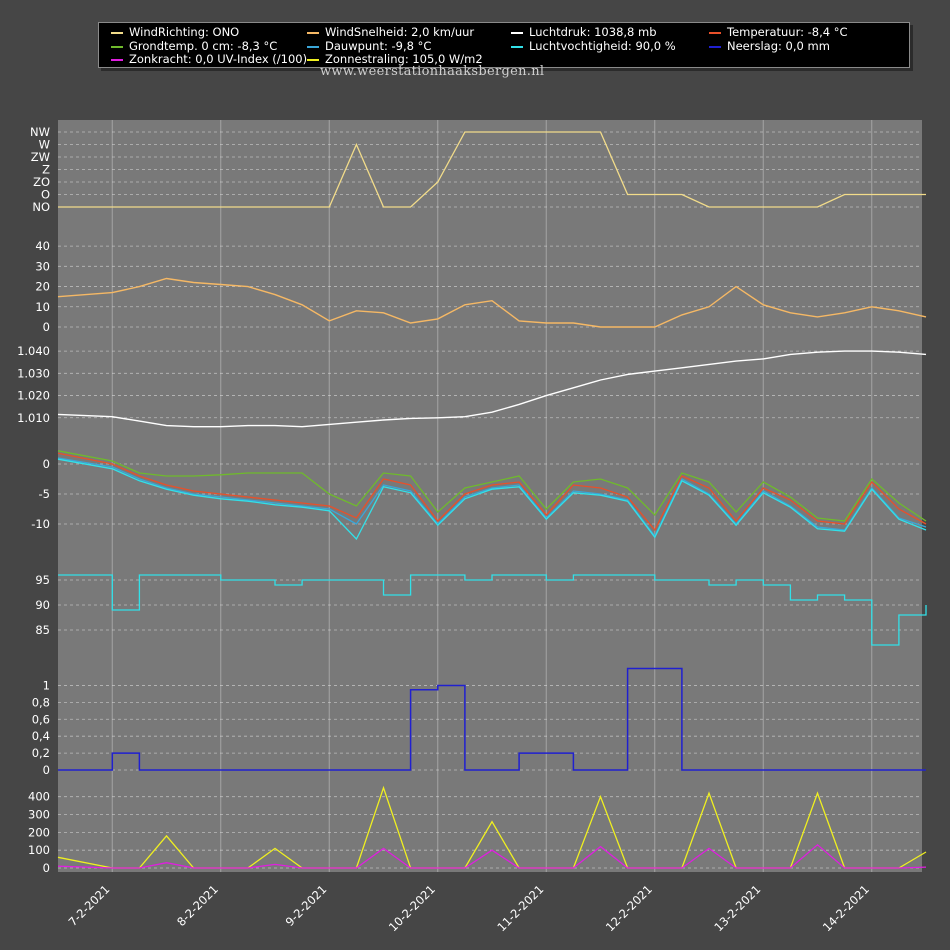 The height and width of the screenshot is (950, 950). What do you see at coordinates (39, 815) in the screenshot?
I see `y-tick-label: 300` at bounding box center [39, 815].